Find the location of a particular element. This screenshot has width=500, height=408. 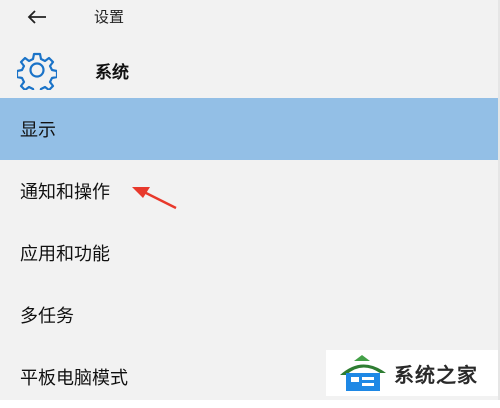

nav-item-label: 平板电脑模式 is located at coordinates (74, 378).